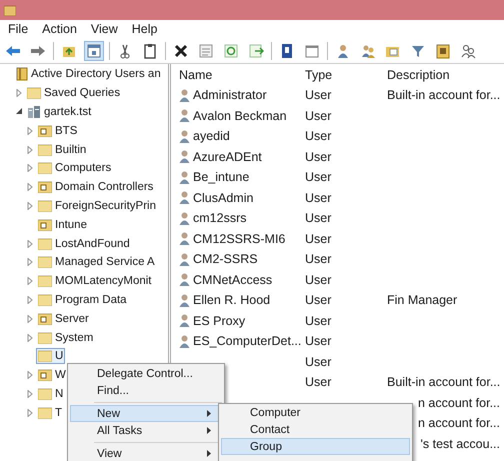 This screenshot has height=461, width=504. I want to click on list-item: CMNetAccess, so click(232, 279).